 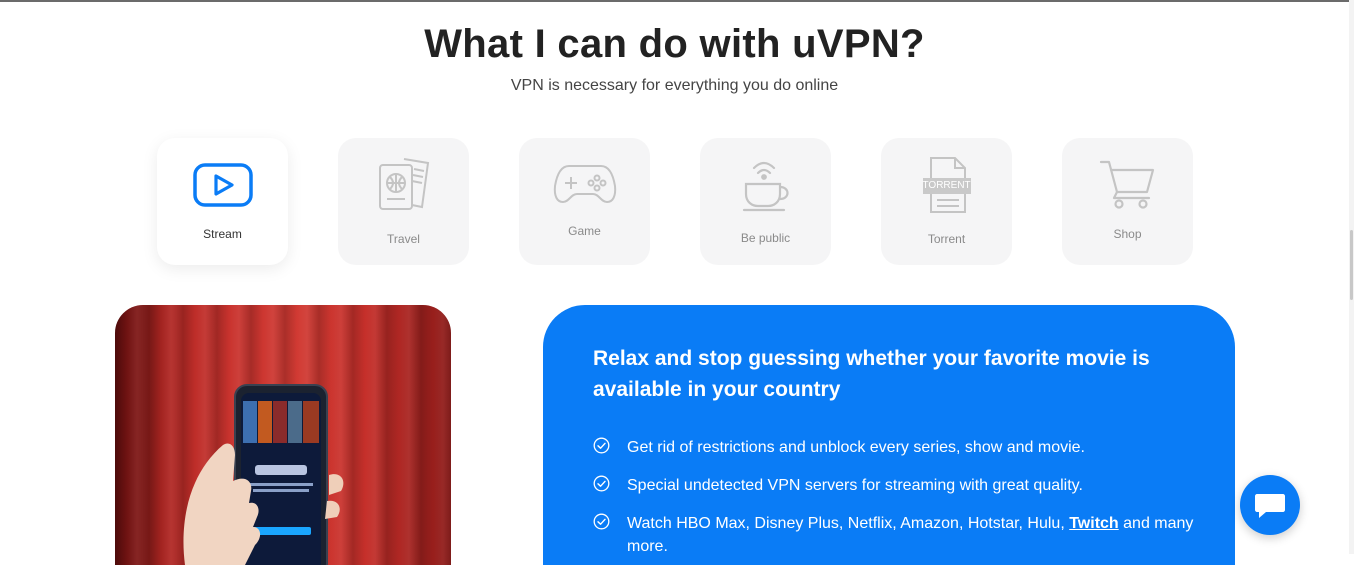 What do you see at coordinates (946, 239) in the screenshot?
I see `tab-torrent-label: Torrent` at bounding box center [946, 239].